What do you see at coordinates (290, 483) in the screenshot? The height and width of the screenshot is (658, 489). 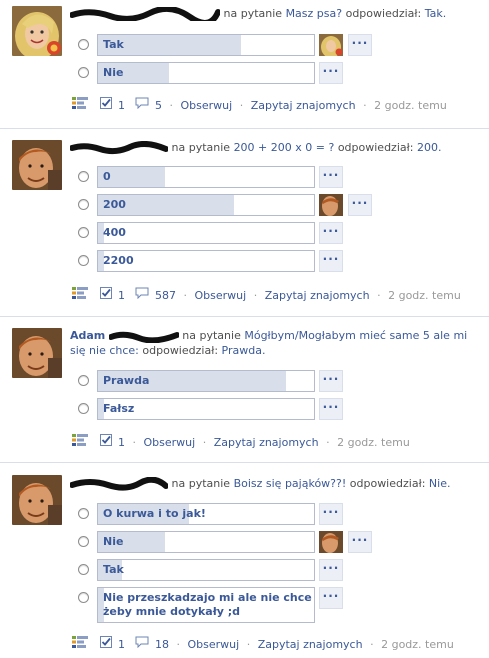 I see `question-link: Boisz się pająków??!` at bounding box center [290, 483].